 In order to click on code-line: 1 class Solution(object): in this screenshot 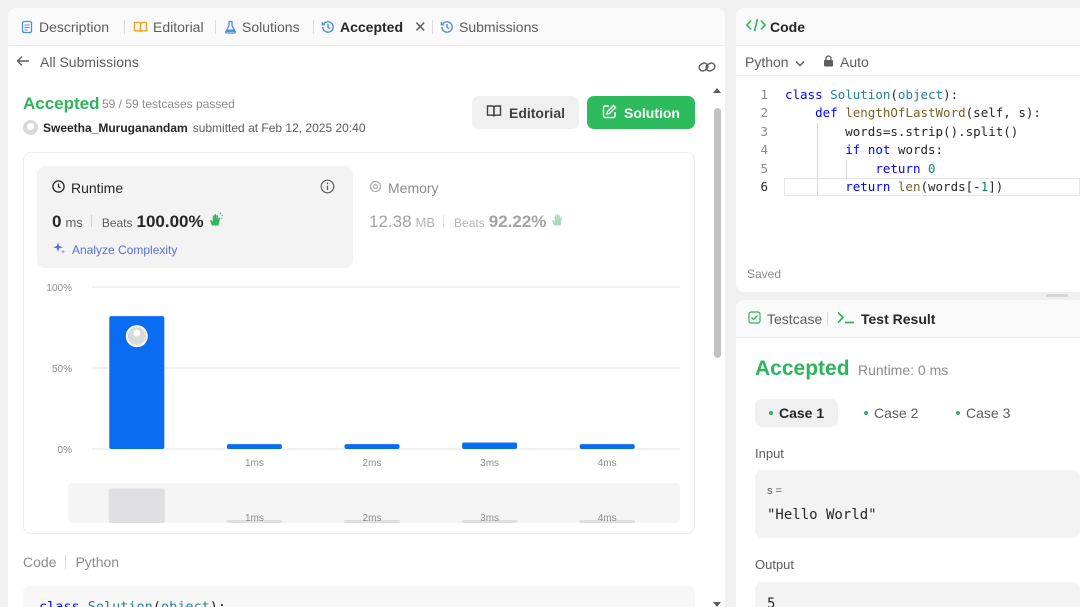, I will do `click(908, 95)`.